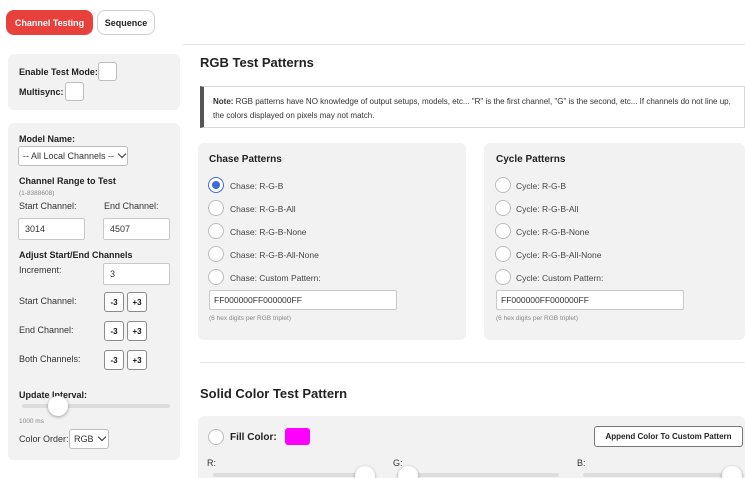  What do you see at coordinates (51, 229) in the screenshot?
I see `start-channel-input: 3014` at bounding box center [51, 229].